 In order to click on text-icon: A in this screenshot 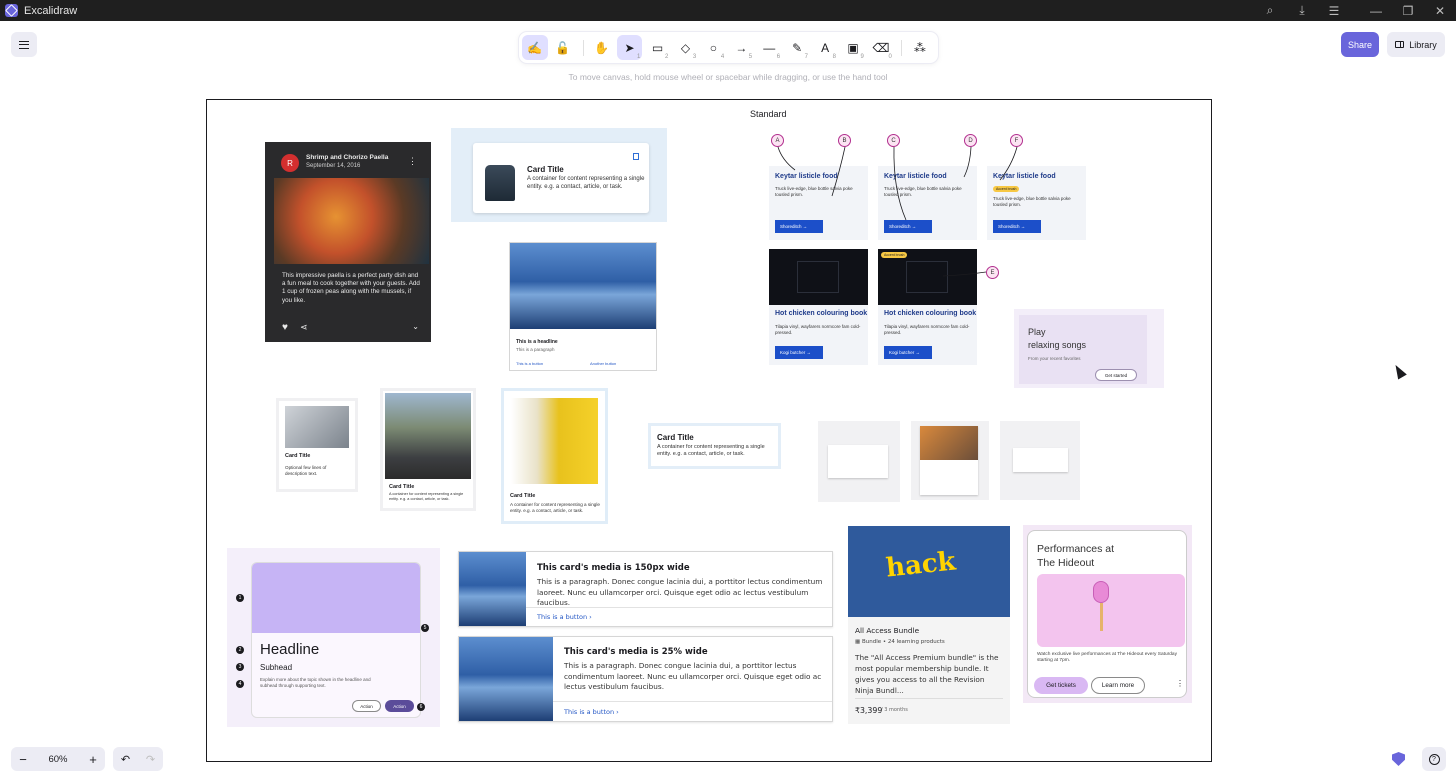, I will do `click(825, 47)`.